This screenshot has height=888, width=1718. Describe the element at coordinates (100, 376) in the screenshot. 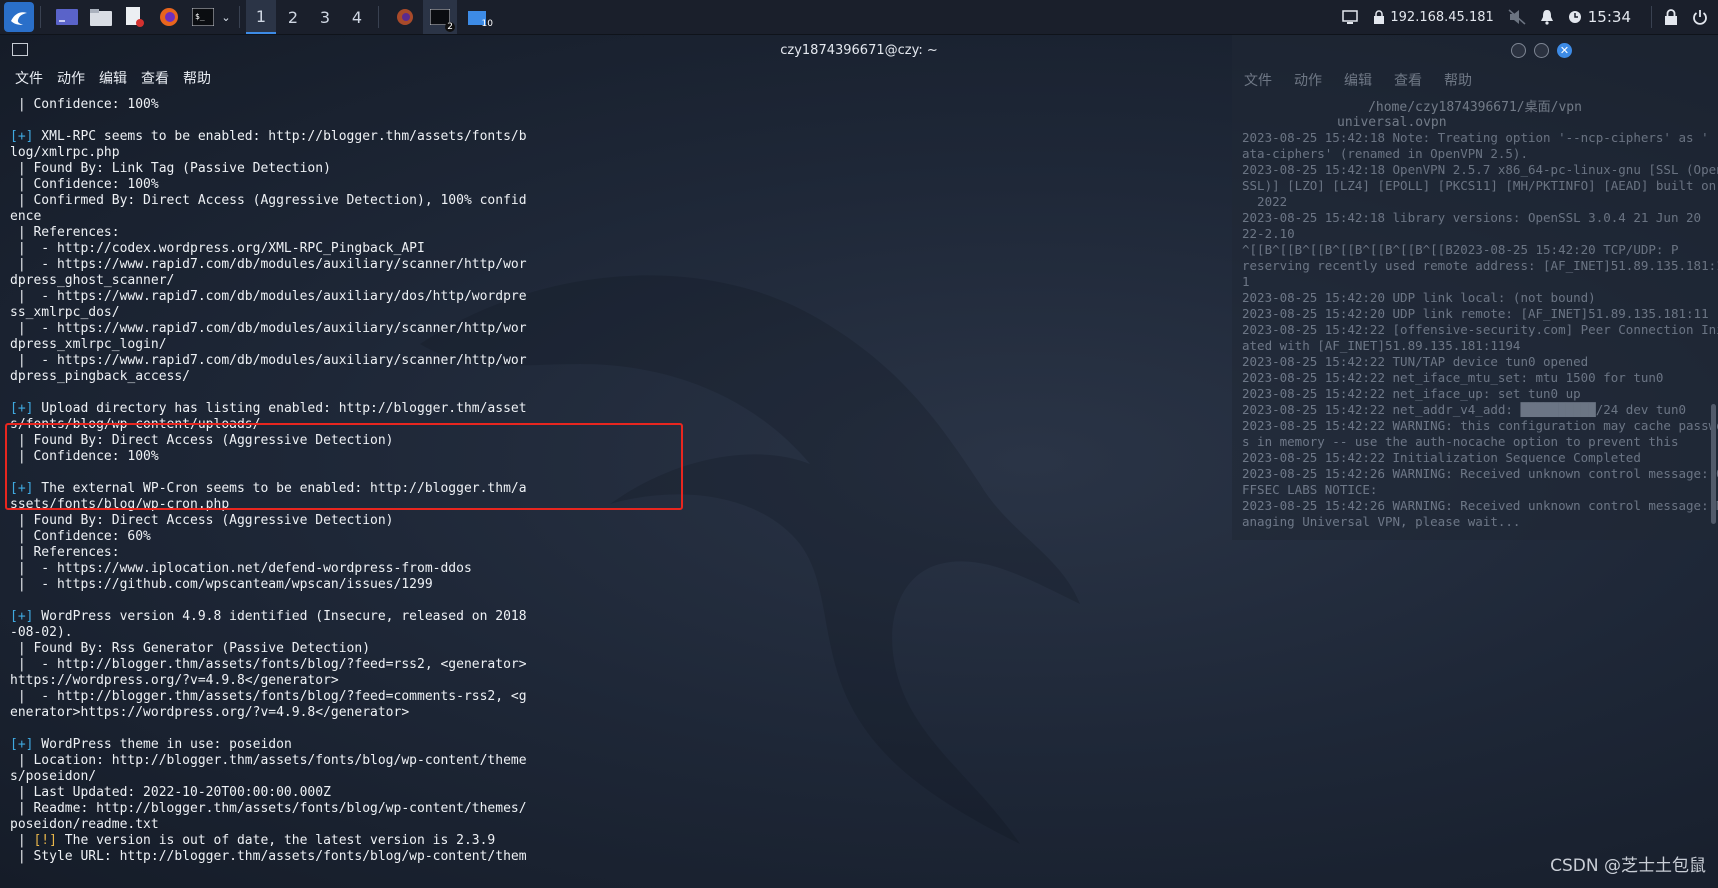

I see `terminal-line-text: dpress_pingback_access/` at that location.